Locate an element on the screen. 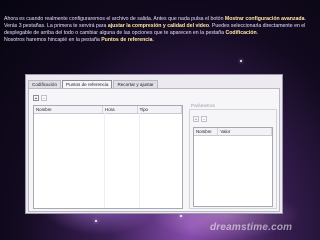 Image resolution: width=320 pixels, height=240 pixels. add-marker-button: + is located at coordinates (36, 98).